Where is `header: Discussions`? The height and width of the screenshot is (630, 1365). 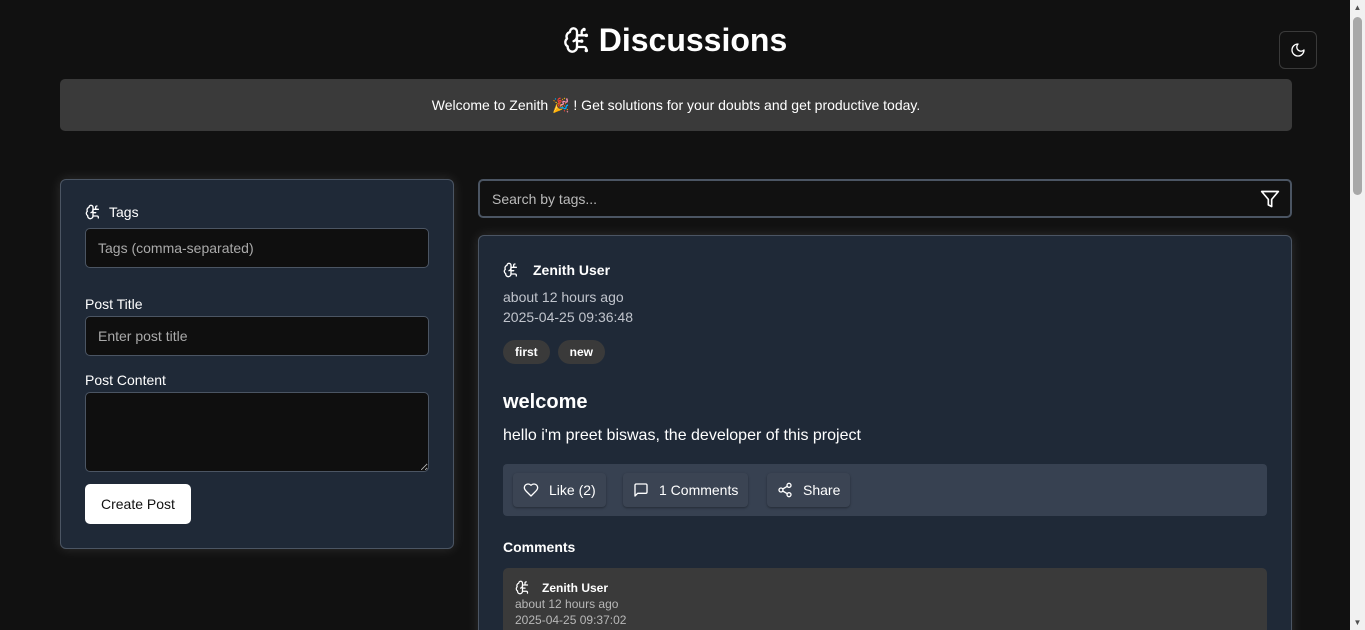 header: Discussions is located at coordinates (675, 40).